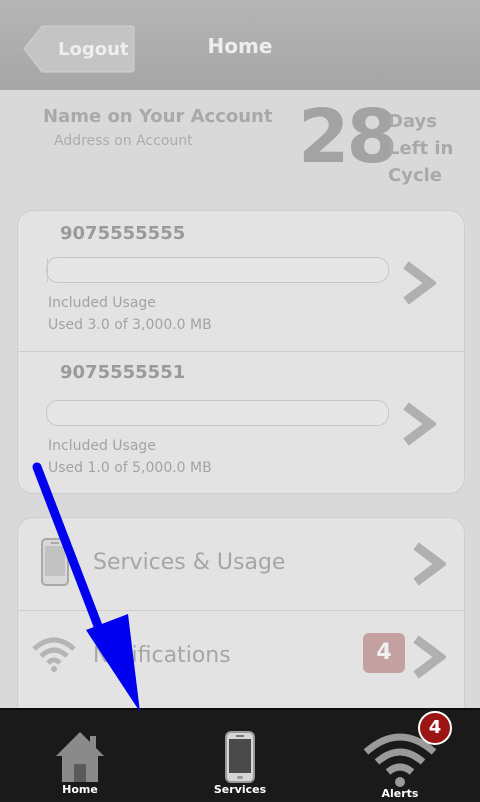 The height and width of the screenshot is (802, 480). Describe the element at coordinates (241, 657) in the screenshot. I see `notifications-item: Notifications 4` at that location.